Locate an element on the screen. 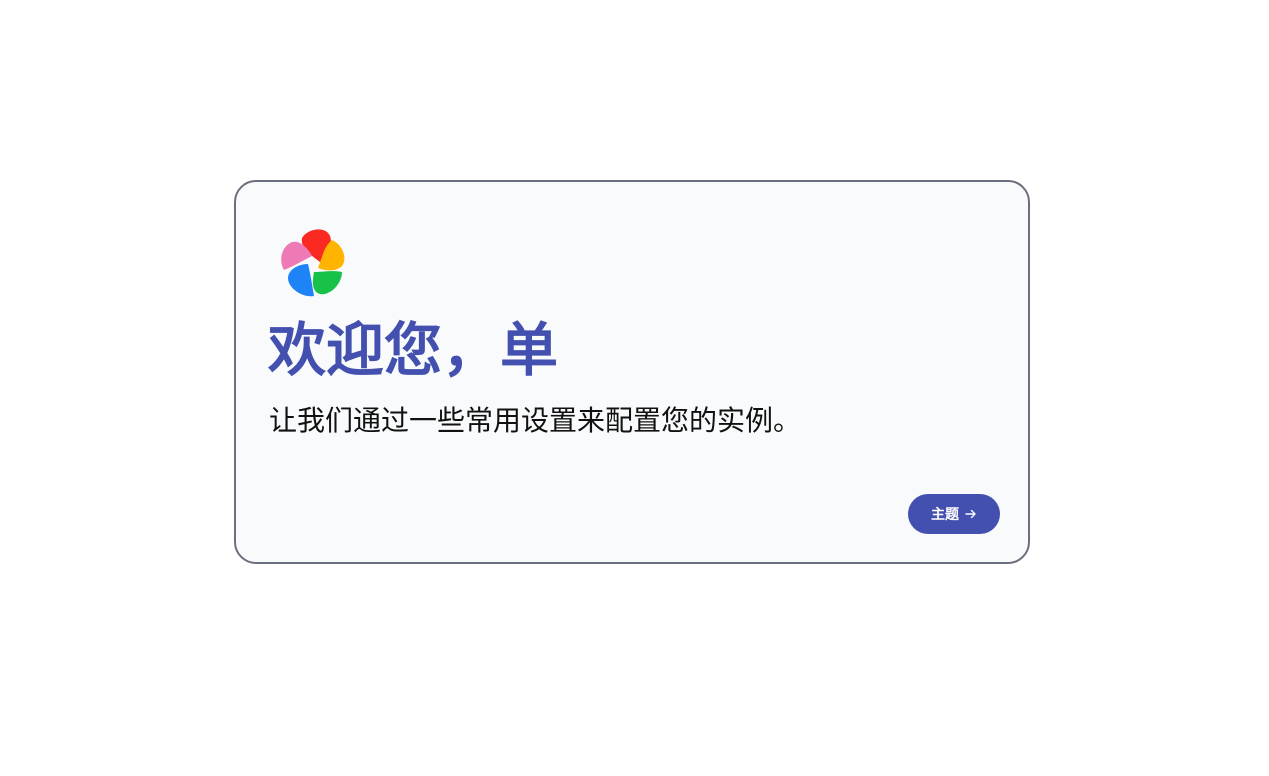 The image size is (1269, 776). next-theme-button: 主题 is located at coordinates (954, 514).